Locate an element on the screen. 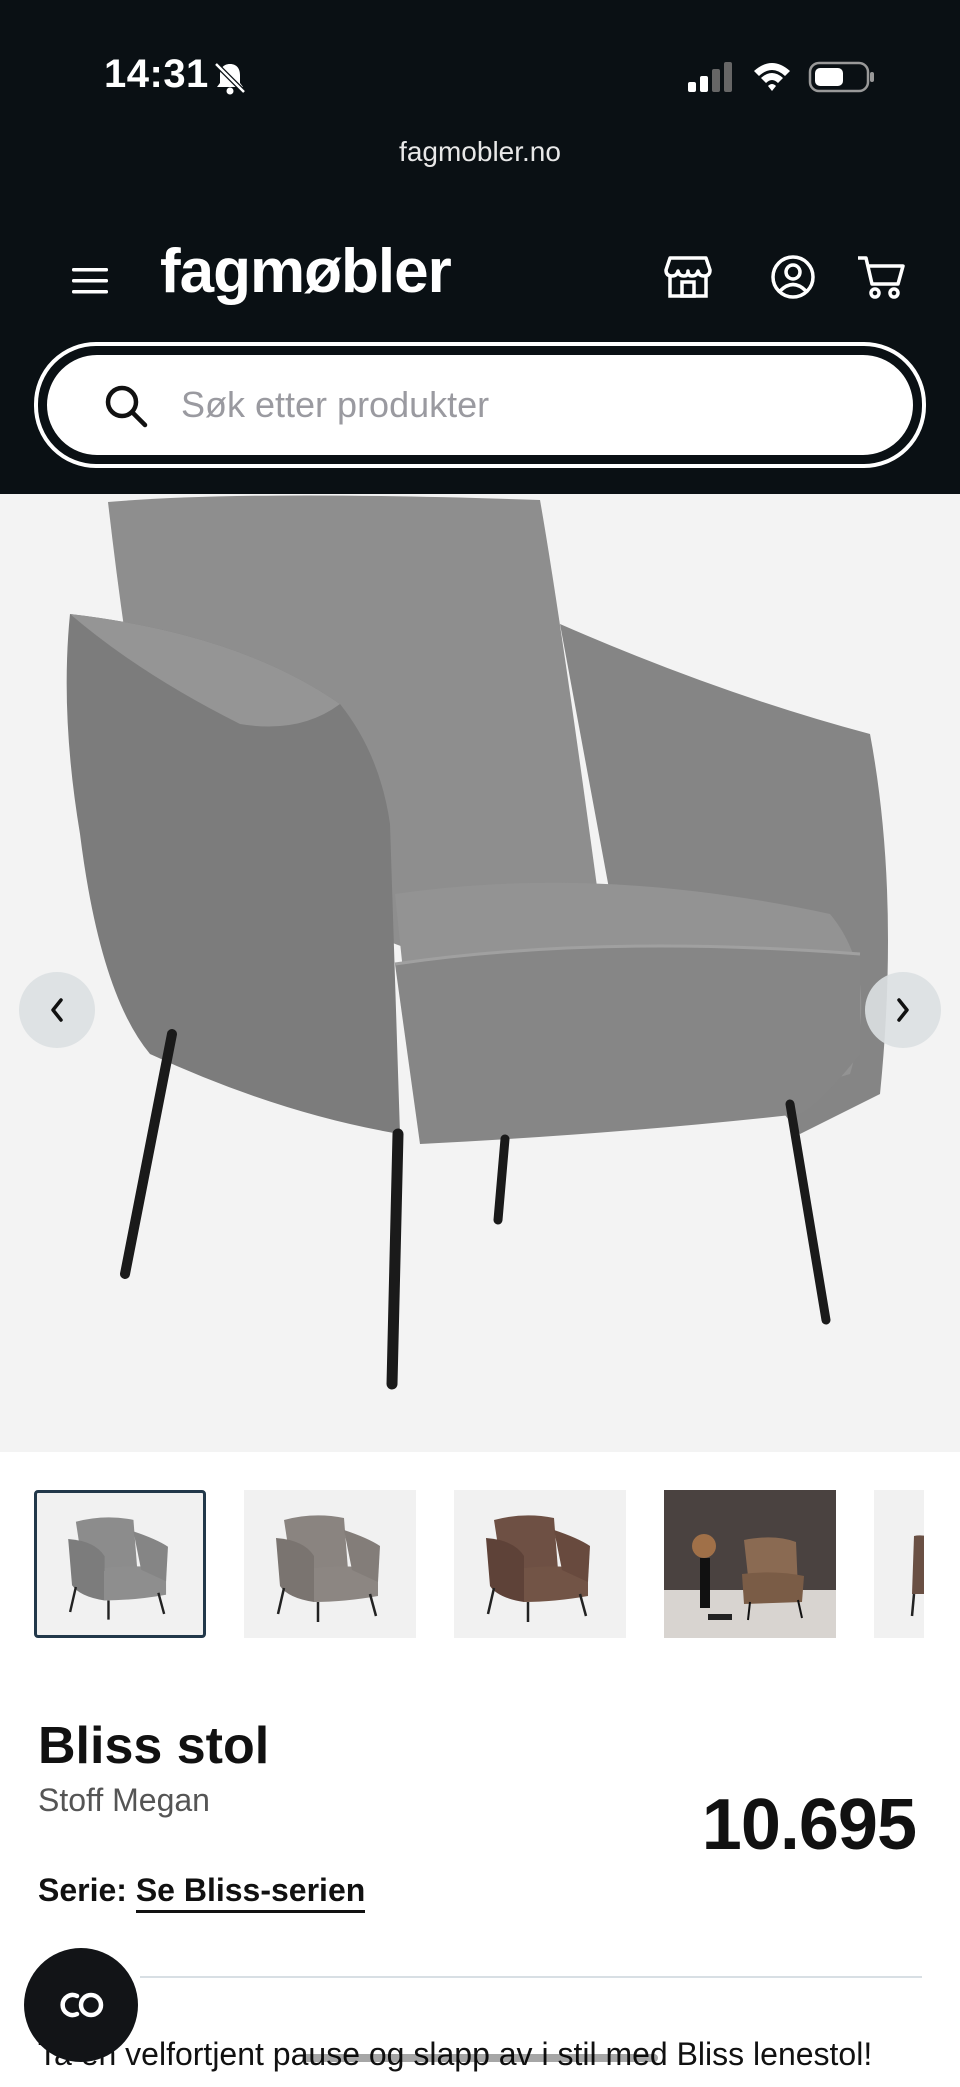  thumbnail-grey-chair is located at coordinates (120, 1564).